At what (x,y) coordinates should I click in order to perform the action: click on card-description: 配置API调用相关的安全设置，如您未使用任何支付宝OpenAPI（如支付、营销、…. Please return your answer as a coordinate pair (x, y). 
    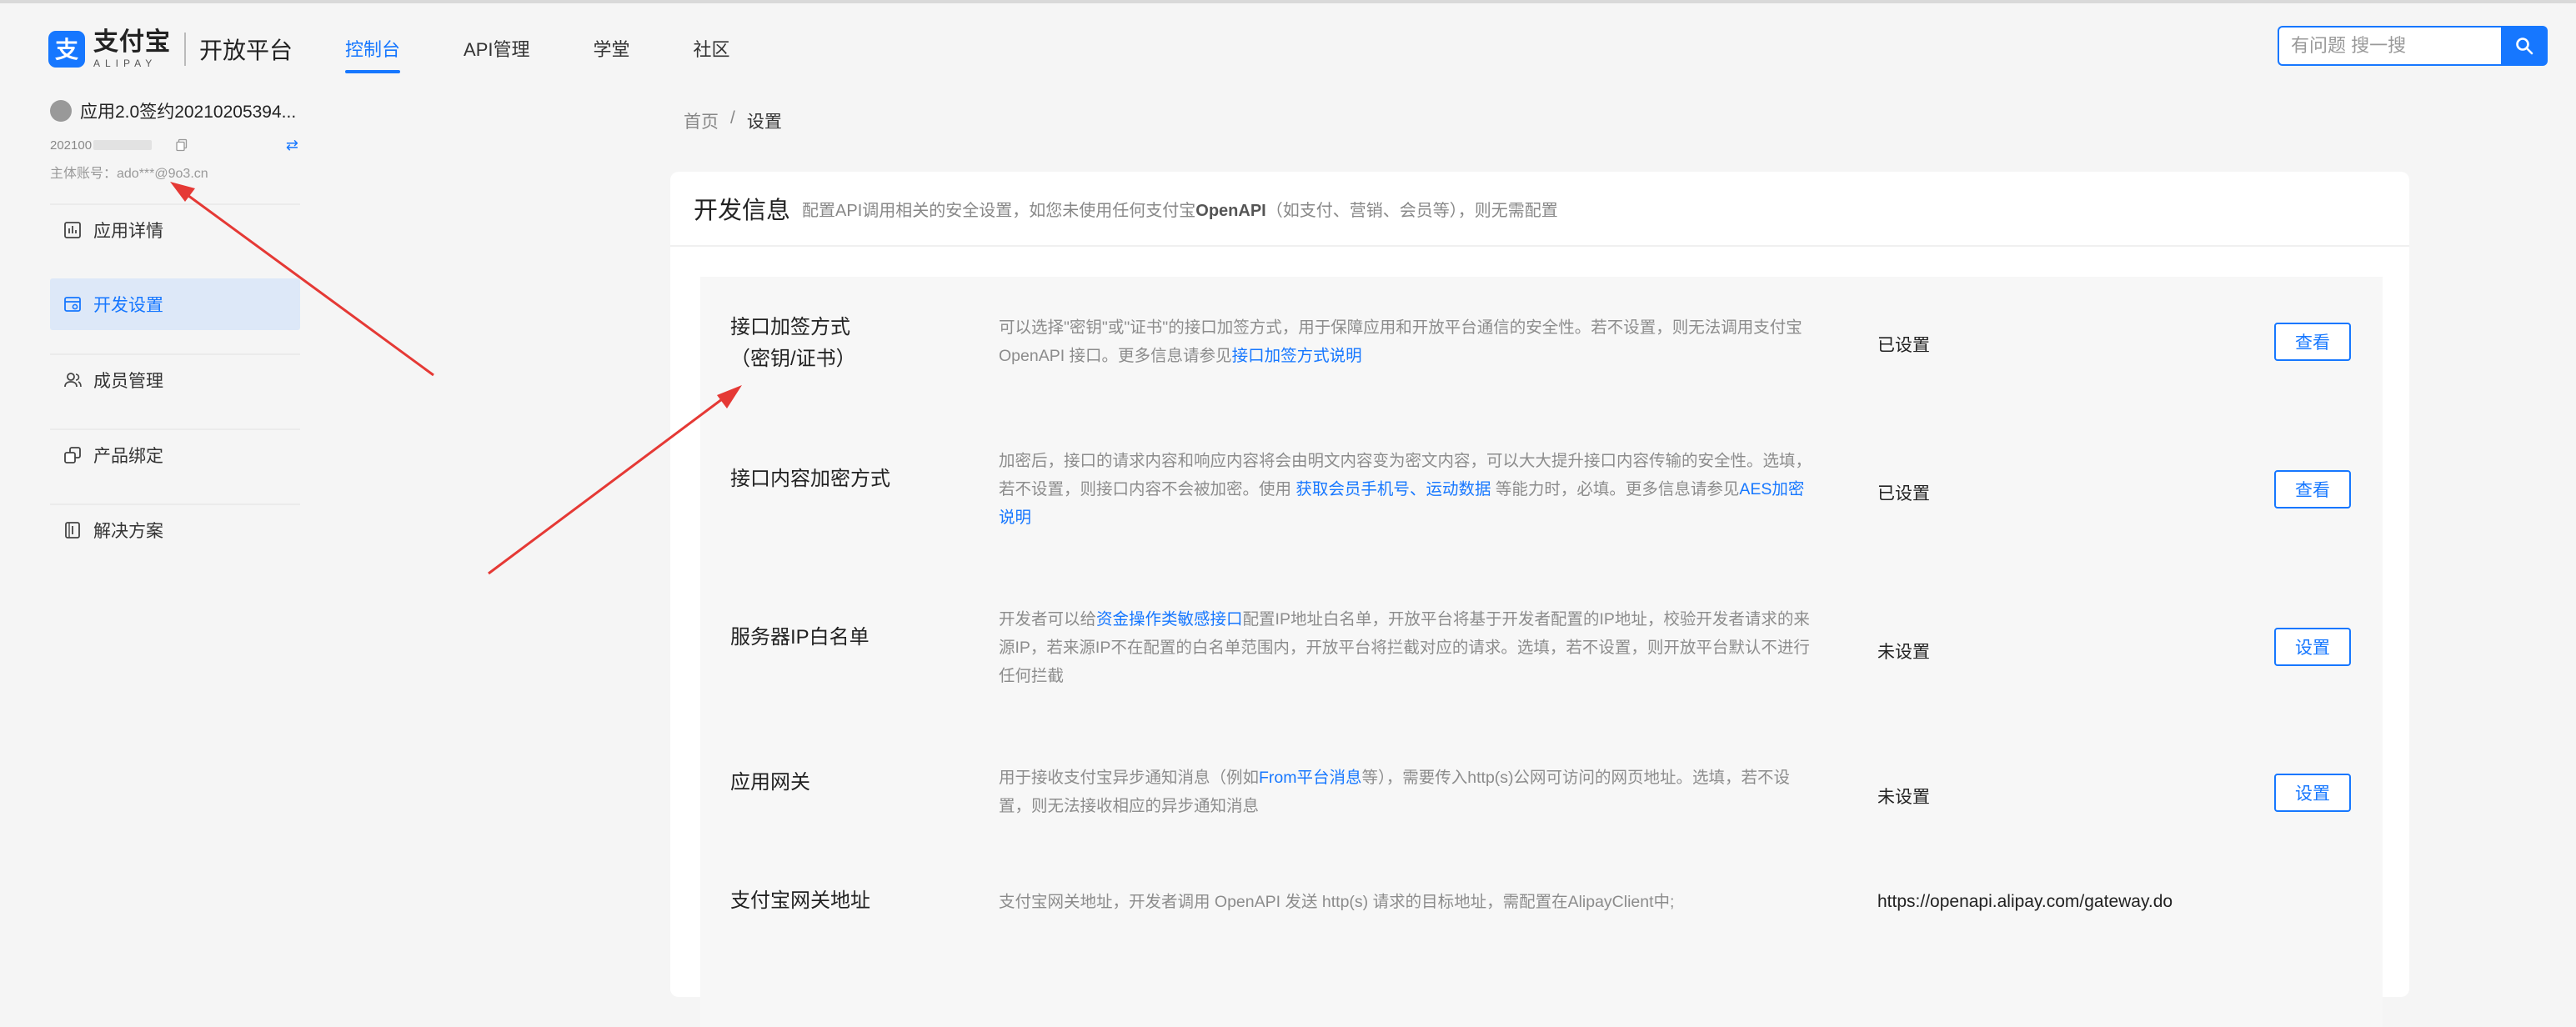
    Looking at the image, I should click on (1180, 209).